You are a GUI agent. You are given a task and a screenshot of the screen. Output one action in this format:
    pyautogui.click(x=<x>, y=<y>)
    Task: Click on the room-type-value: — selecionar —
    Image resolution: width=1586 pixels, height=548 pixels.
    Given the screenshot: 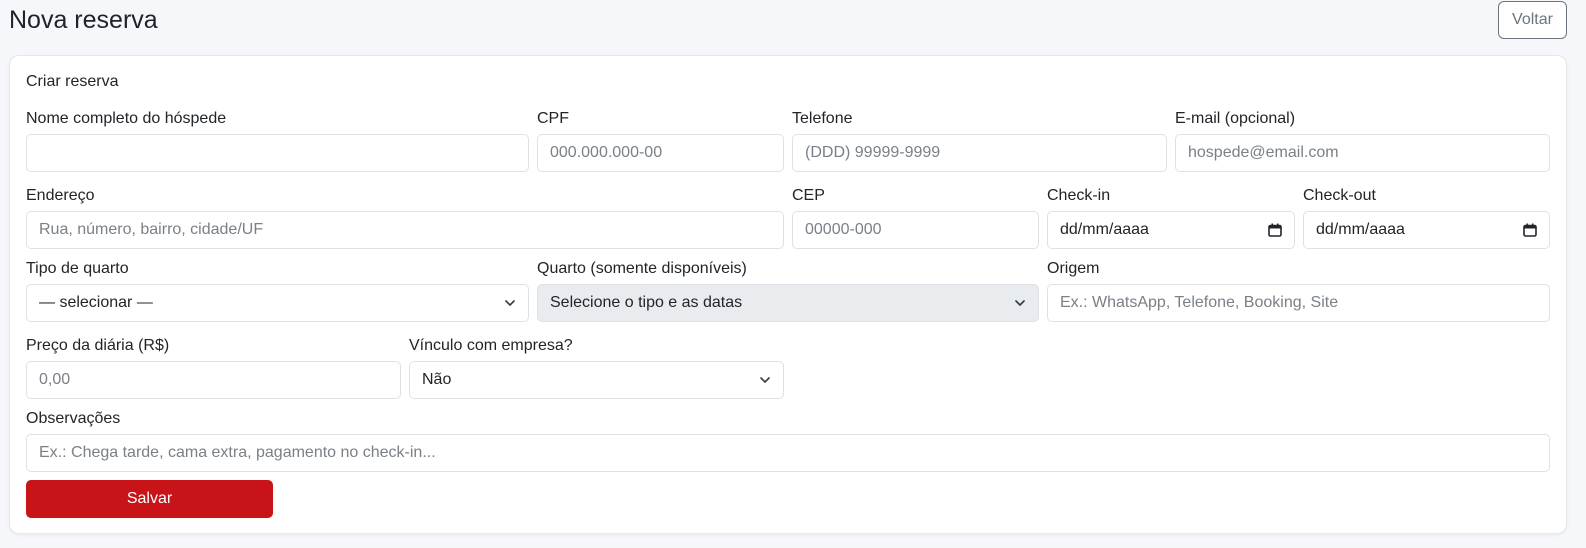 What is the action you would take?
    pyautogui.click(x=96, y=302)
    